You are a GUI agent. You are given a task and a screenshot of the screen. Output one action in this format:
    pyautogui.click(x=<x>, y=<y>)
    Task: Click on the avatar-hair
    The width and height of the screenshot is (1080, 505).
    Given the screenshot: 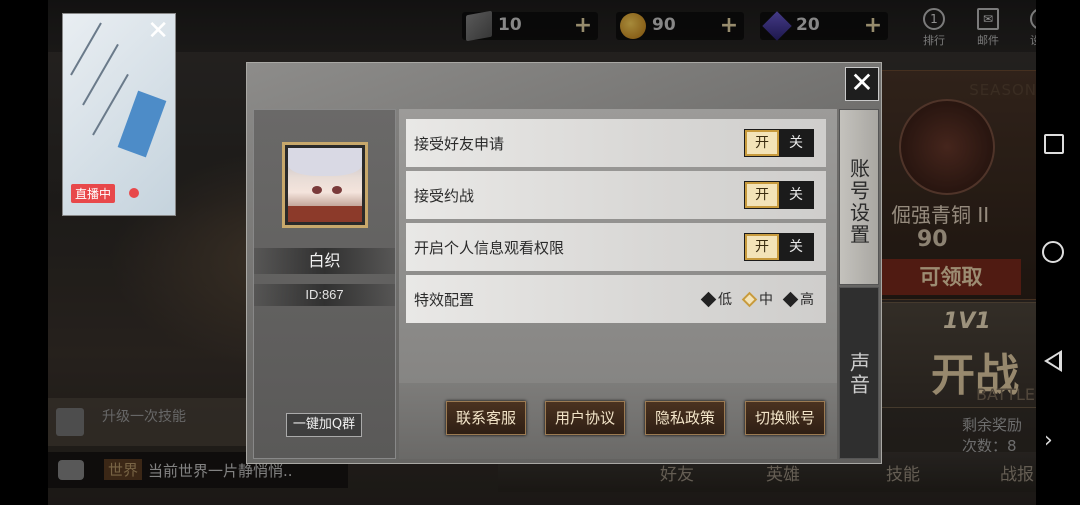 What is the action you would take?
    pyautogui.click(x=325, y=162)
    